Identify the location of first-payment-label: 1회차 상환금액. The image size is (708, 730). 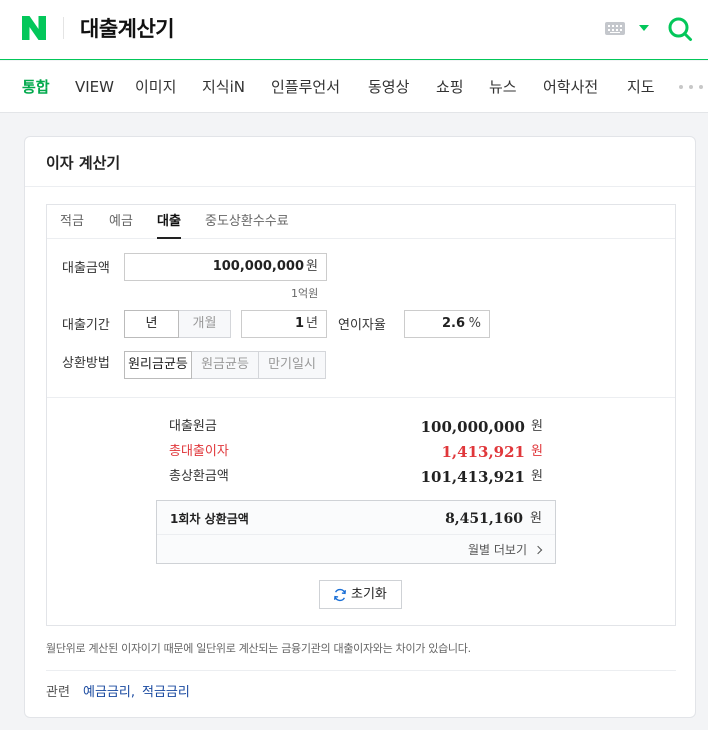
(209, 519).